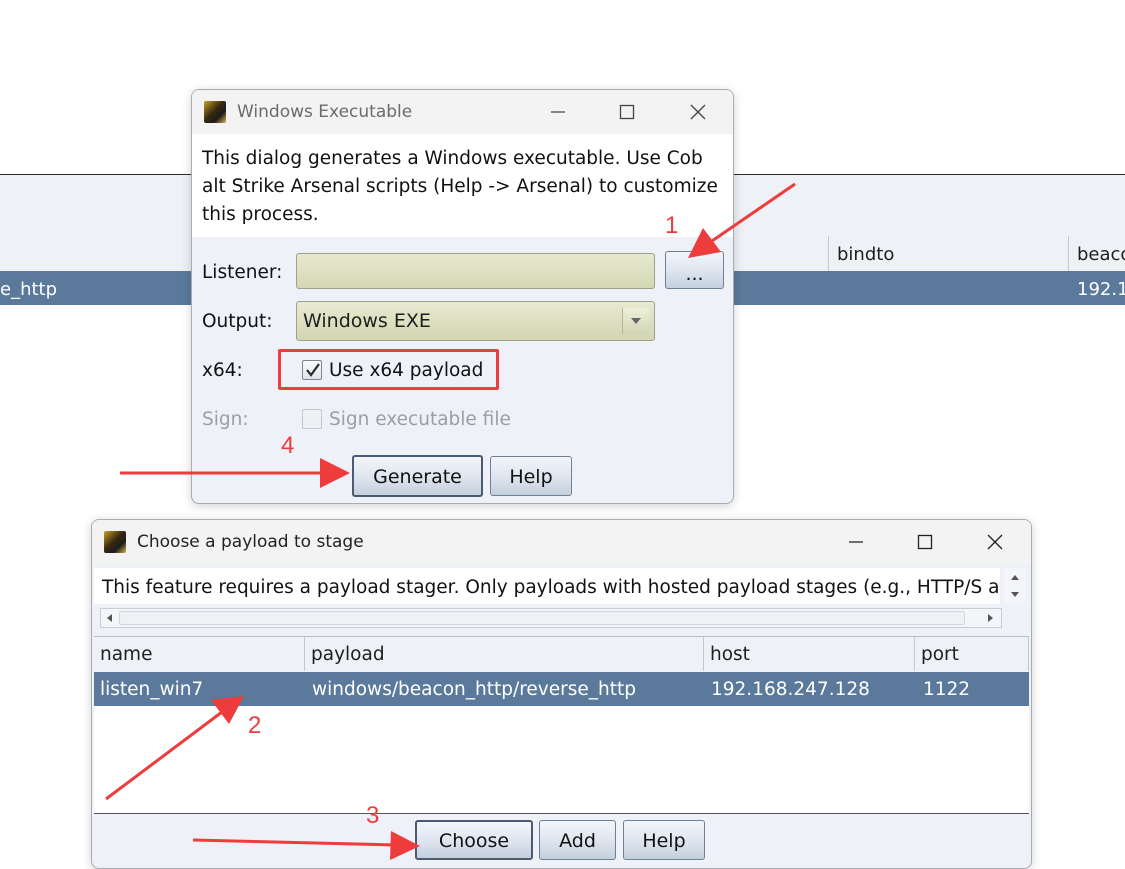  What do you see at coordinates (809, 654) in the screenshot?
I see `column-host: host` at bounding box center [809, 654].